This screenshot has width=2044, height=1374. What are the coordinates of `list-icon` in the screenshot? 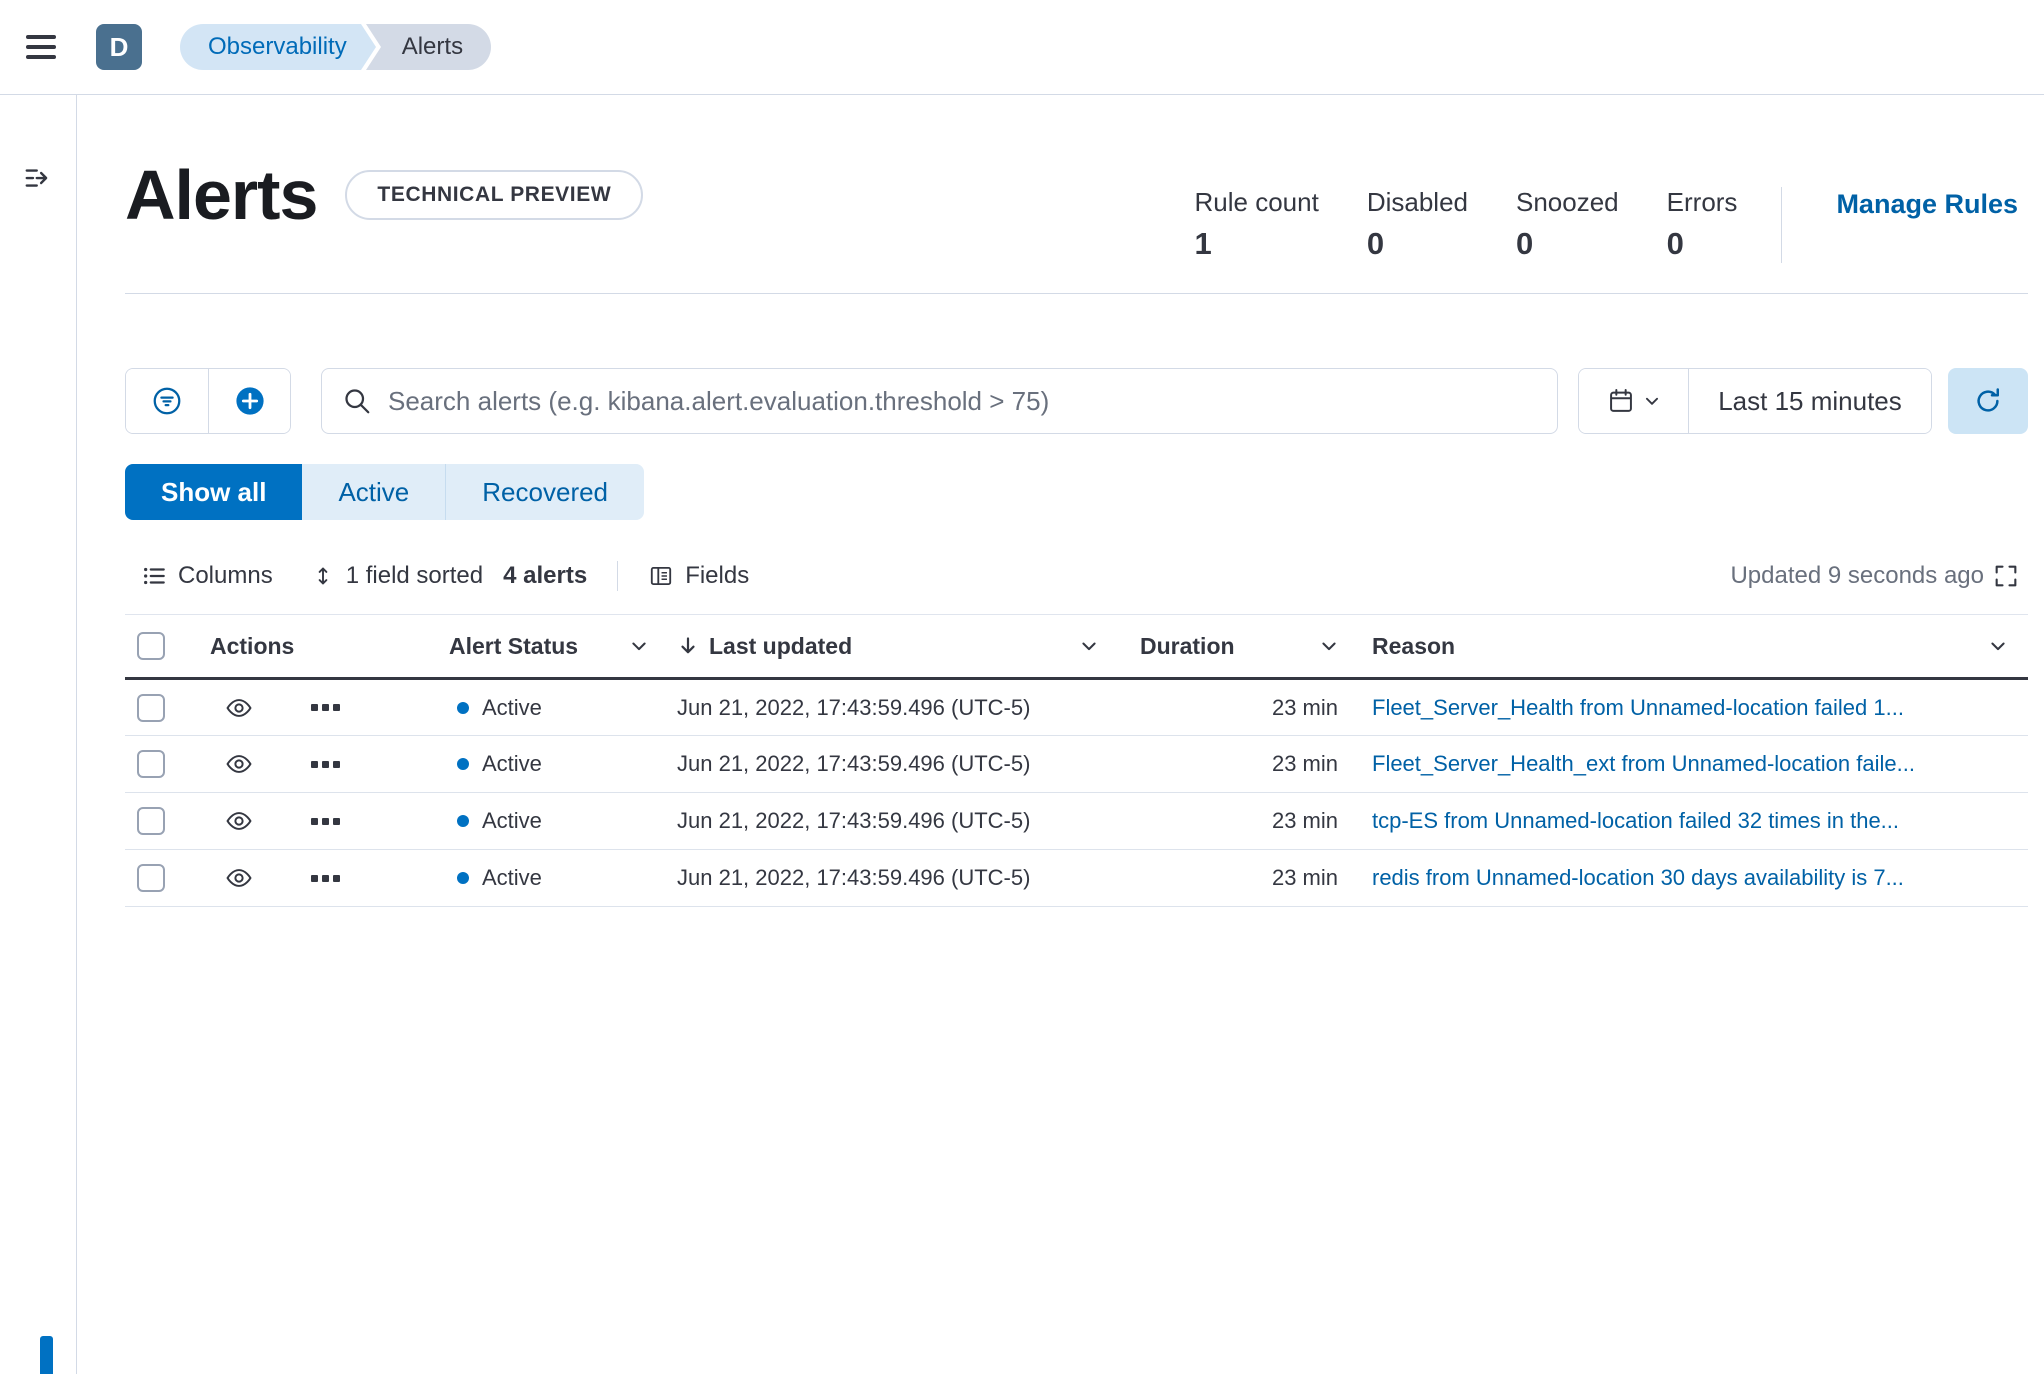 It's located at (154, 576).